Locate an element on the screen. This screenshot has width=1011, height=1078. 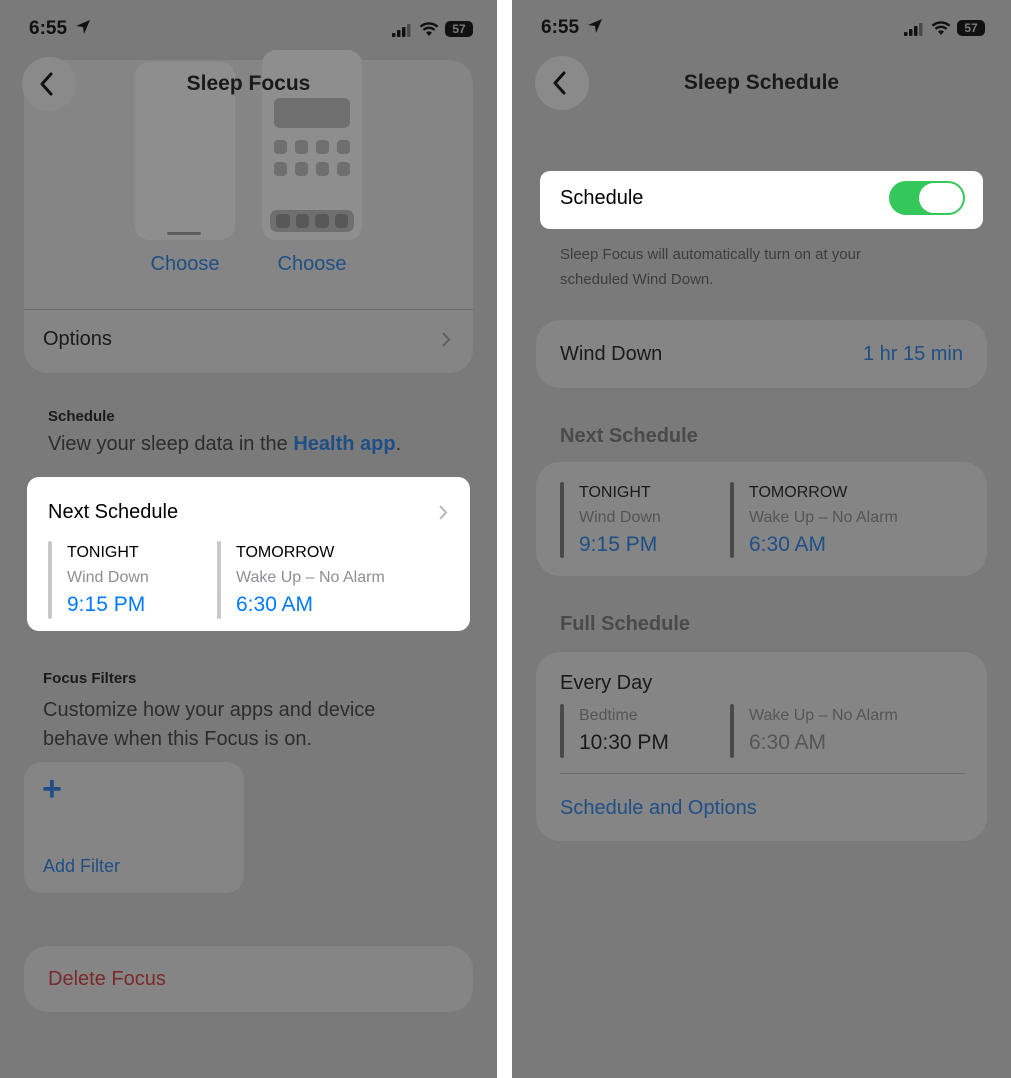
widget-placeholder is located at coordinates (312, 113).